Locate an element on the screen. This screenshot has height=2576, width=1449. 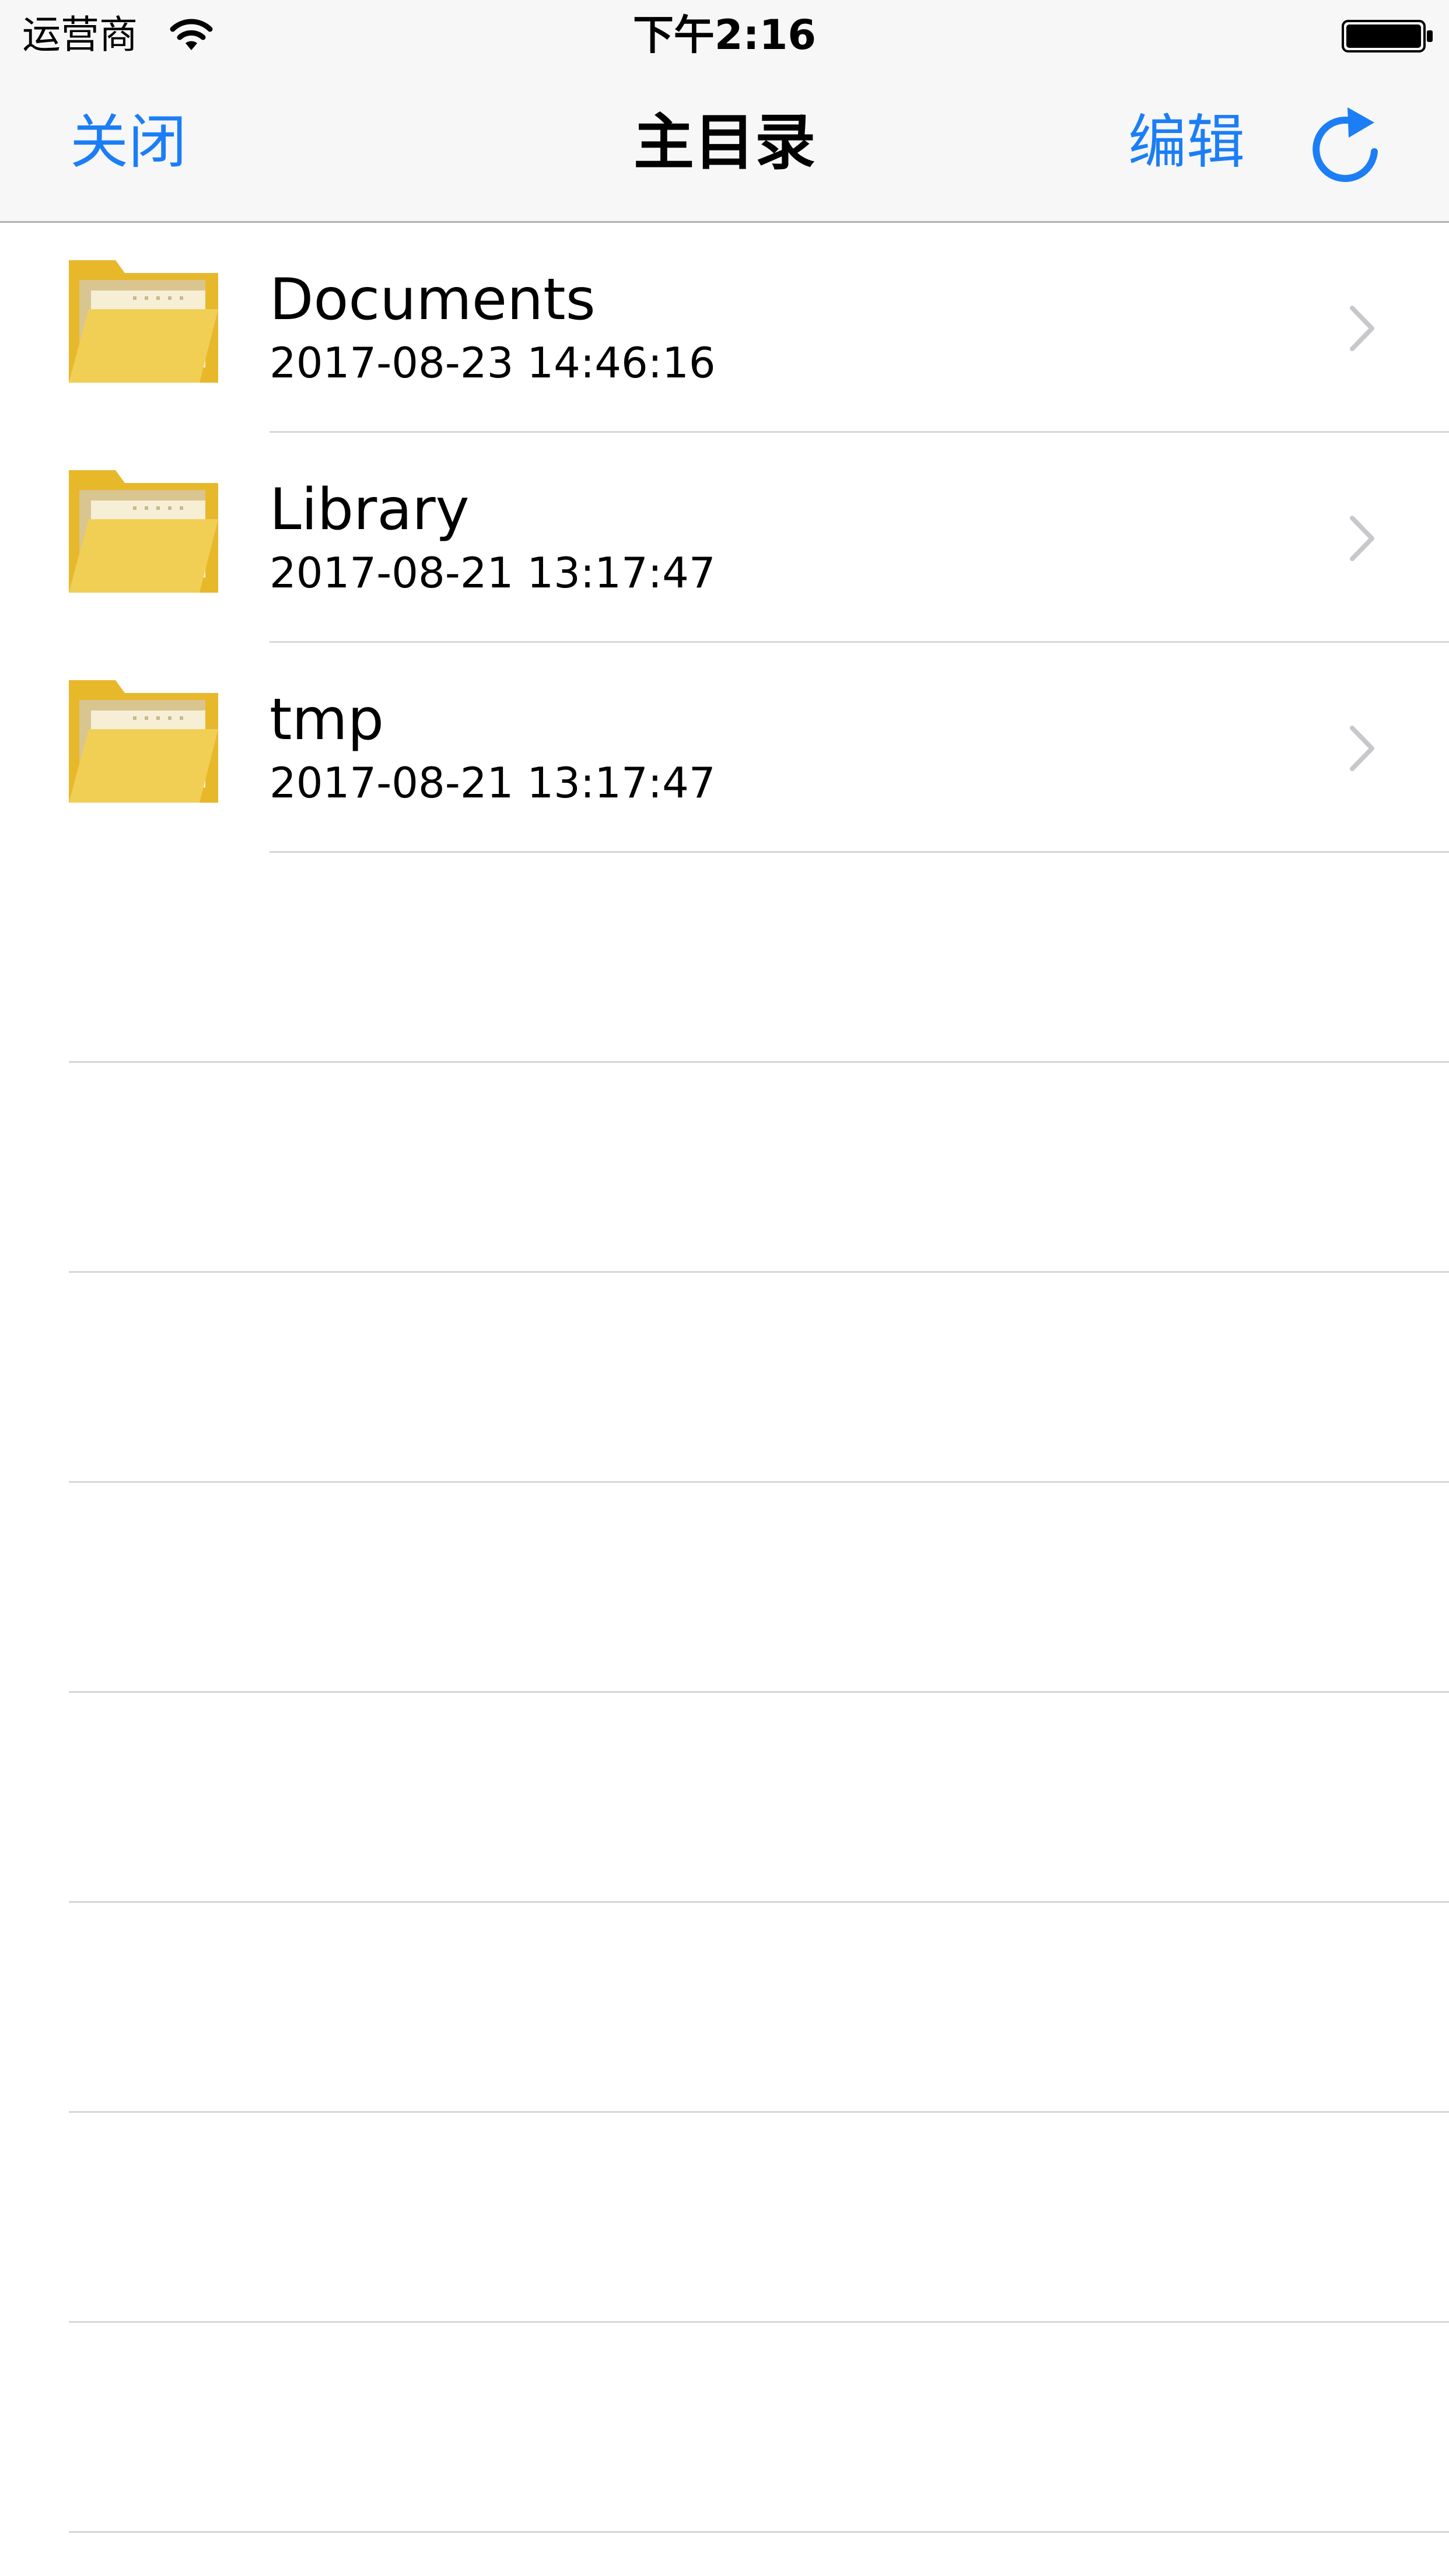
navigation-bar: 关闭 主目录 编辑 is located at coordinates (724, 146).